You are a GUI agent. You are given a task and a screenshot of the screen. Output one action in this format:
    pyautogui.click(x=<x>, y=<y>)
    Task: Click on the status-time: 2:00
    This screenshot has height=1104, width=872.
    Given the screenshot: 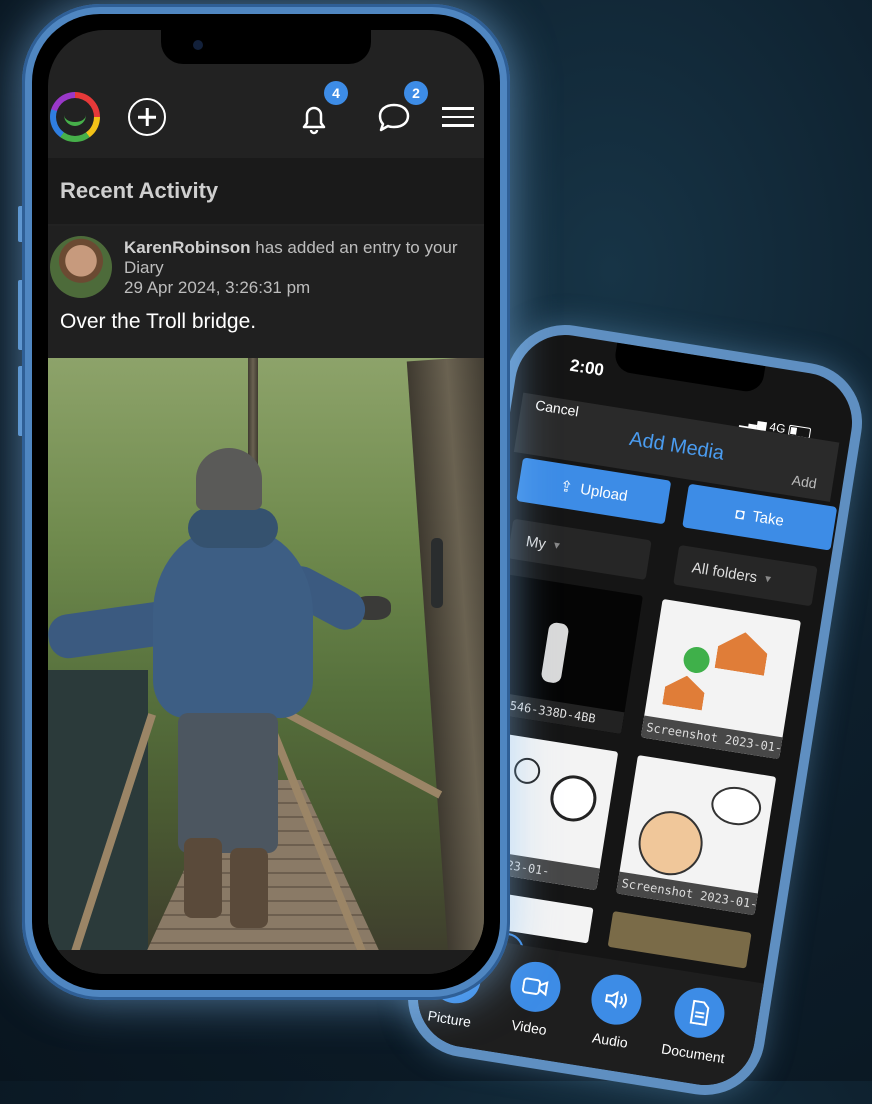 What is the action you would take?
    pyautogui.click(x=587, y=367)
    